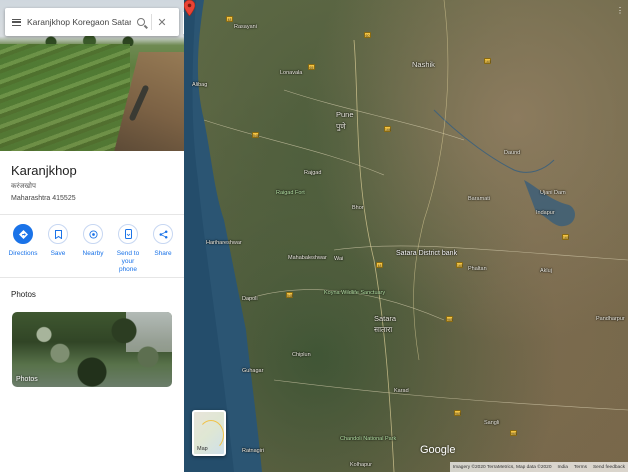 The width and height of the screenshot is (628, 472). I want to click on search-button, so click(141, 22).